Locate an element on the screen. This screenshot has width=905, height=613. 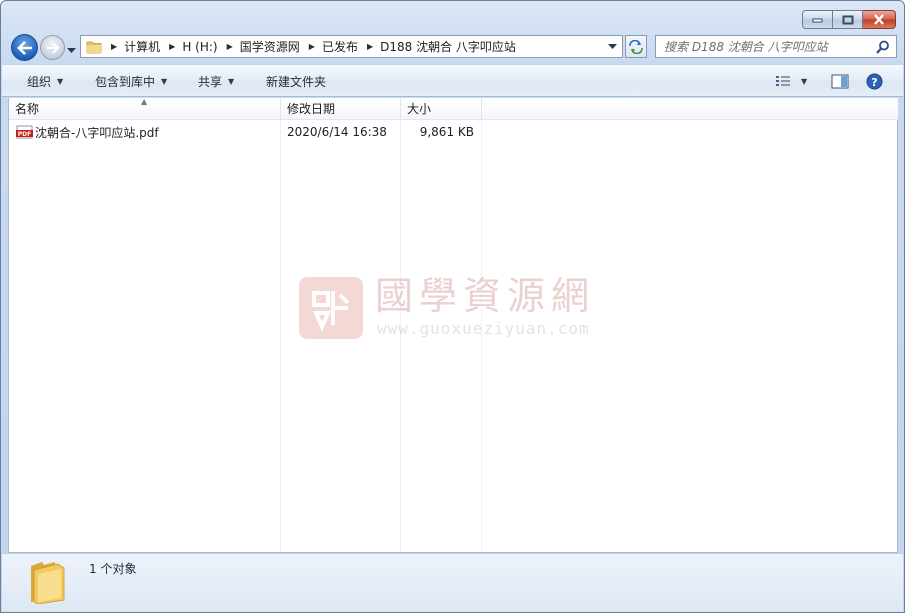
breadcrumb-current-folder: ▶ D188 沈朝合 八字叩应站 is located at coordinates (437, 46).